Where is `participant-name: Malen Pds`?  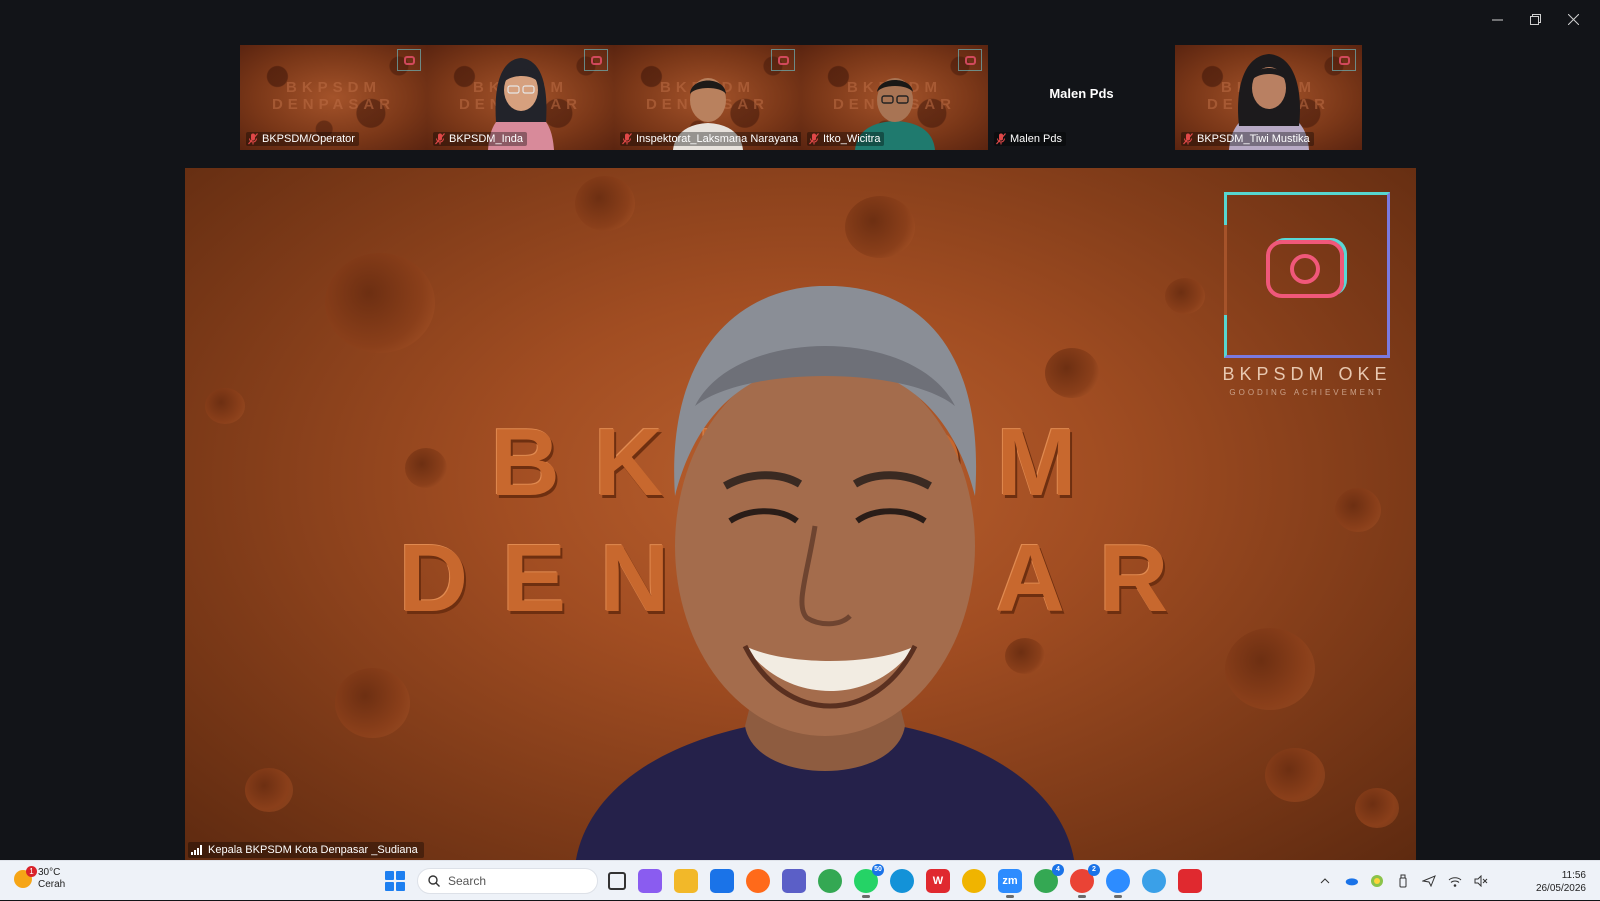
participant-name: Malen Pds is located at coordinates (1036, 139).